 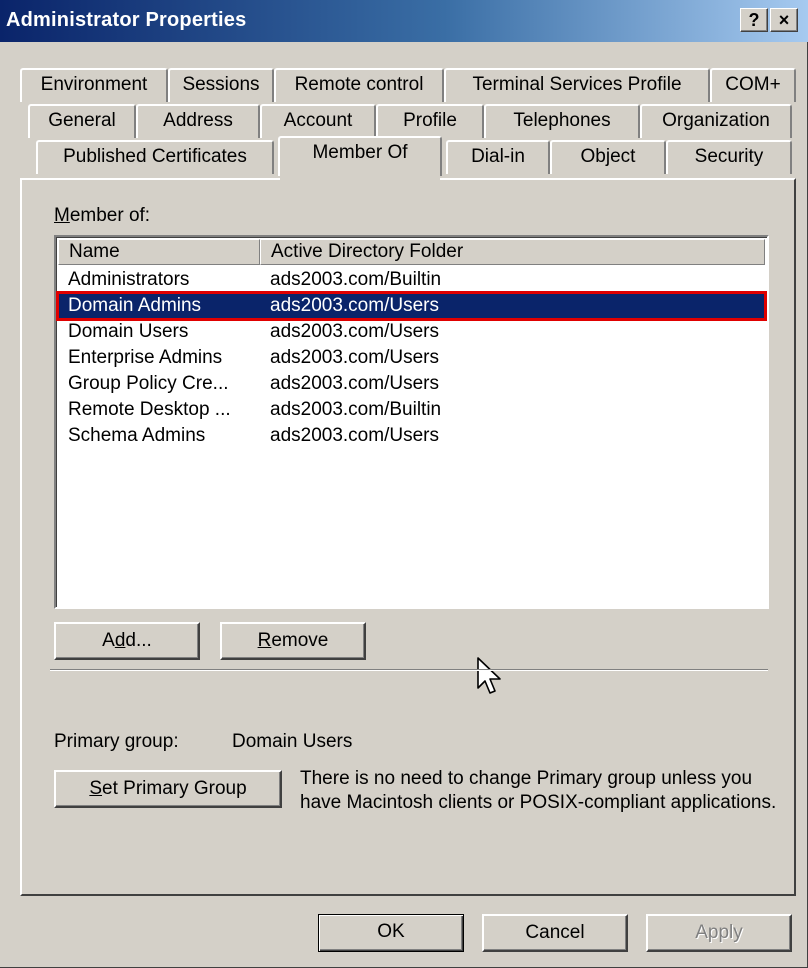 What do you see at coordinates (411, 384) in the screenshot?
I see `list-item: Group Policy Cre... ads2003.com/Users` at bounding box center [411, 384].